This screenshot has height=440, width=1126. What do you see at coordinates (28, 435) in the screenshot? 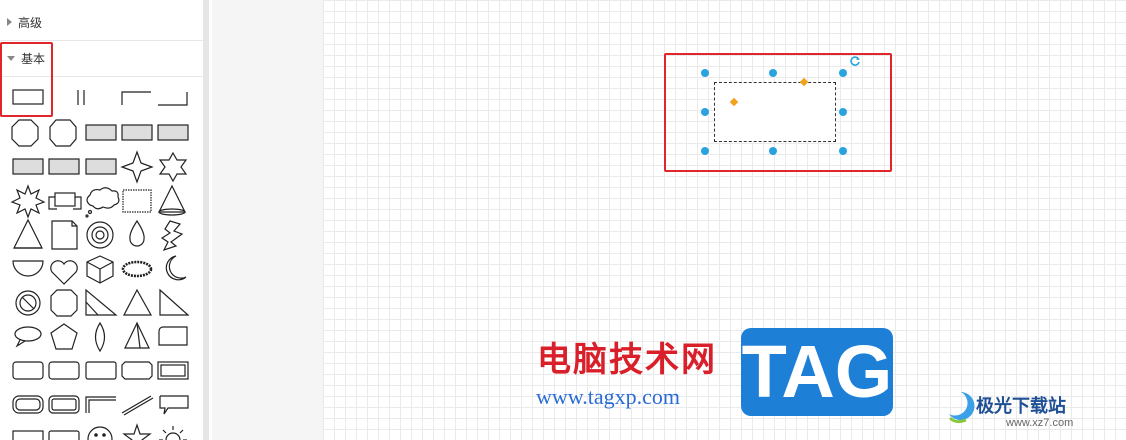
I see `rect-shape-partial` at bounding box center [28, 435].